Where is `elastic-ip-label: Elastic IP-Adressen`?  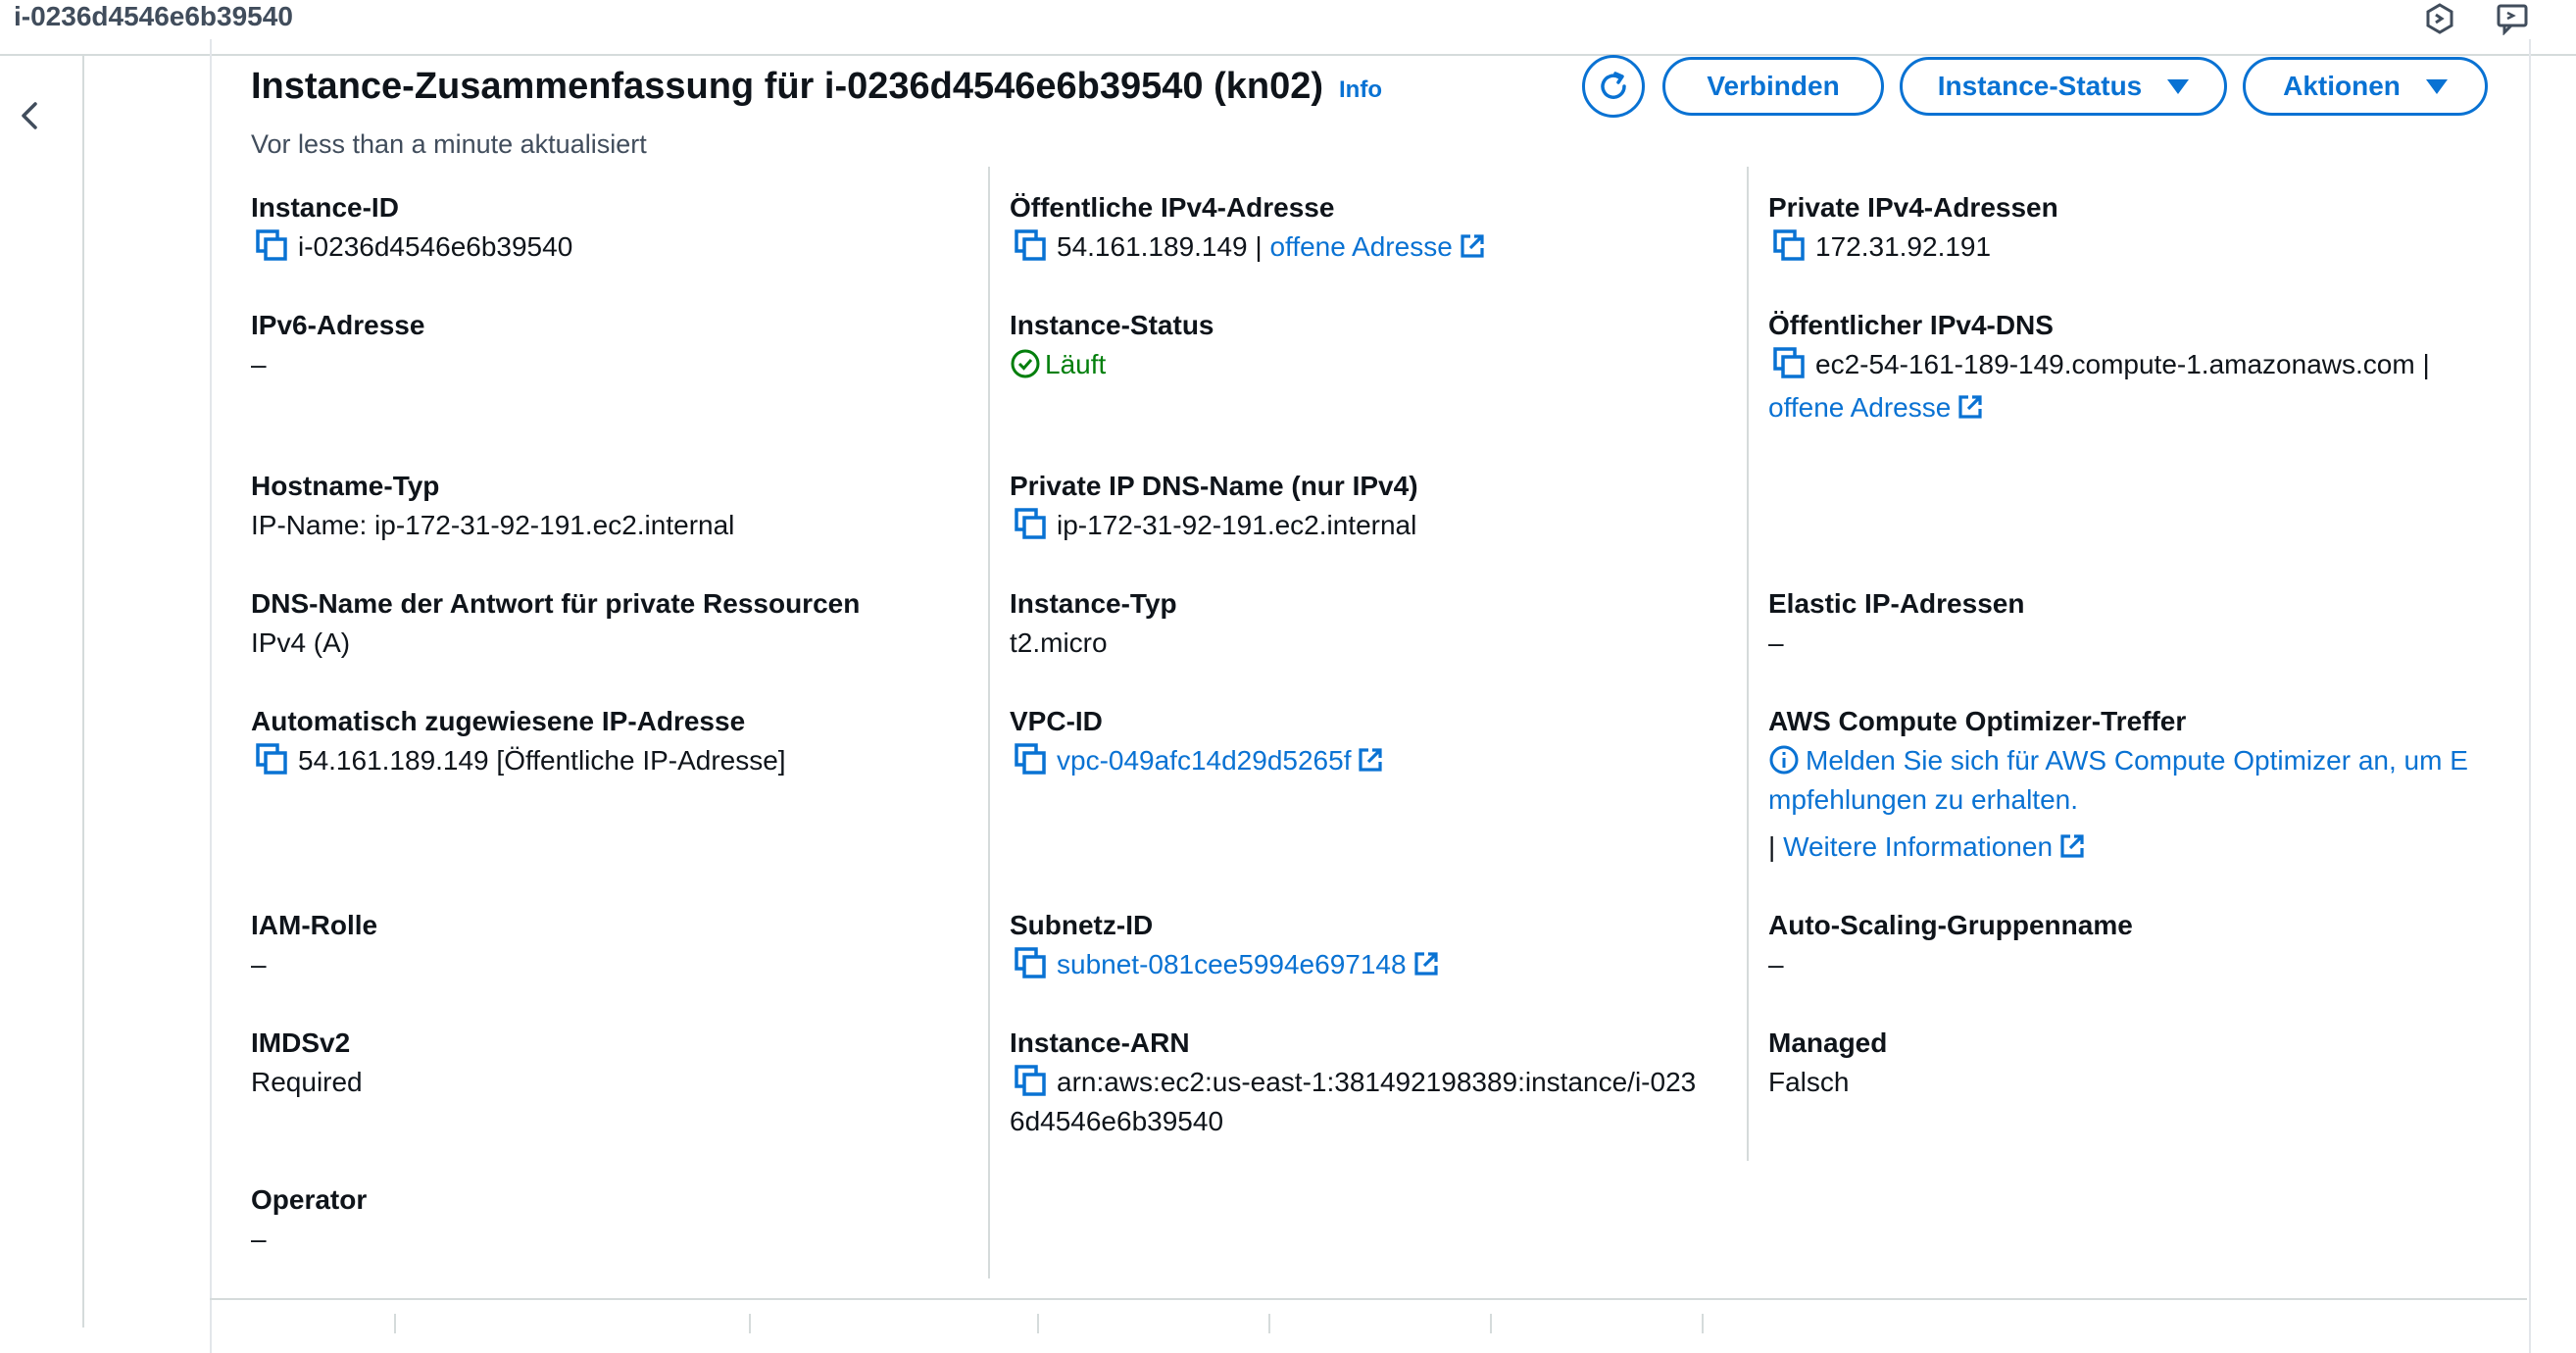
elastic-ip-label: Elastic IP-Adressen is located at coordinates (1896, 604).